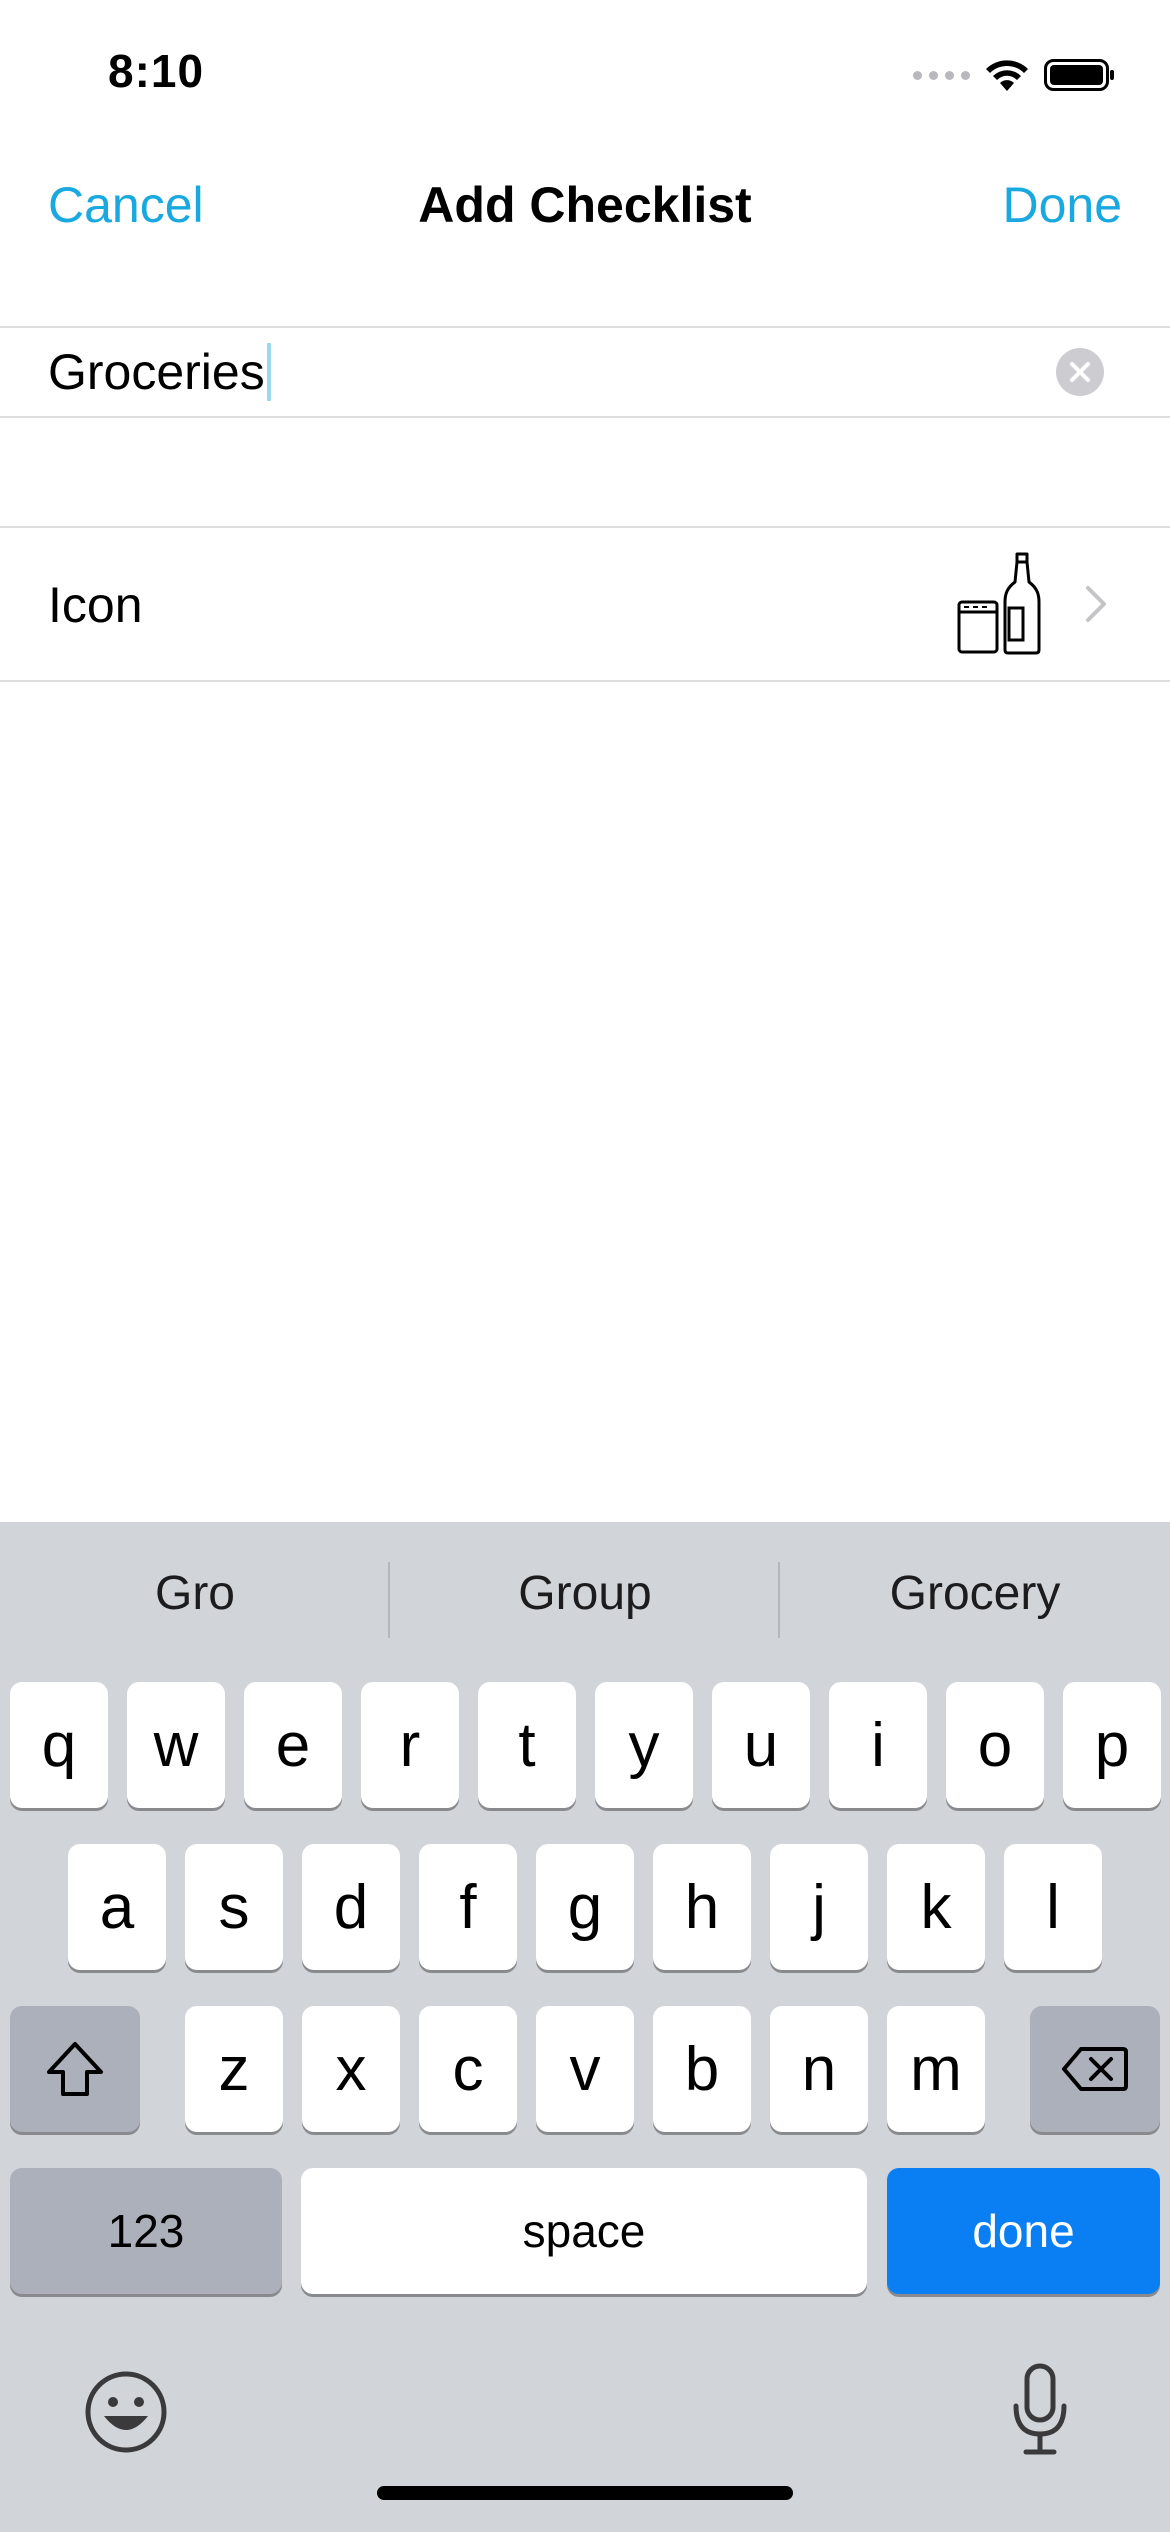 The width and height of the screenshot is (1170, 2532). I want to click on key-u: u, so click(761, 1745).